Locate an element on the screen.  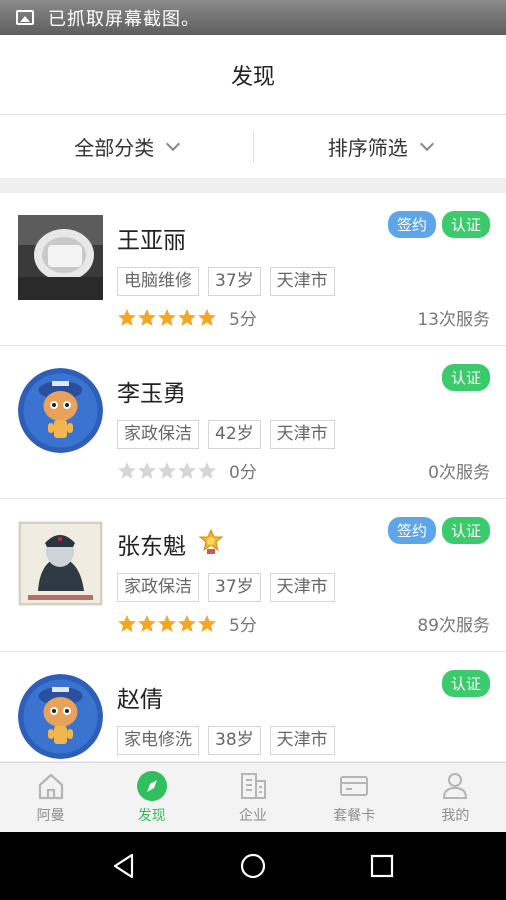
provider-name: 李玉勇 is located at coordinates (151, 394).